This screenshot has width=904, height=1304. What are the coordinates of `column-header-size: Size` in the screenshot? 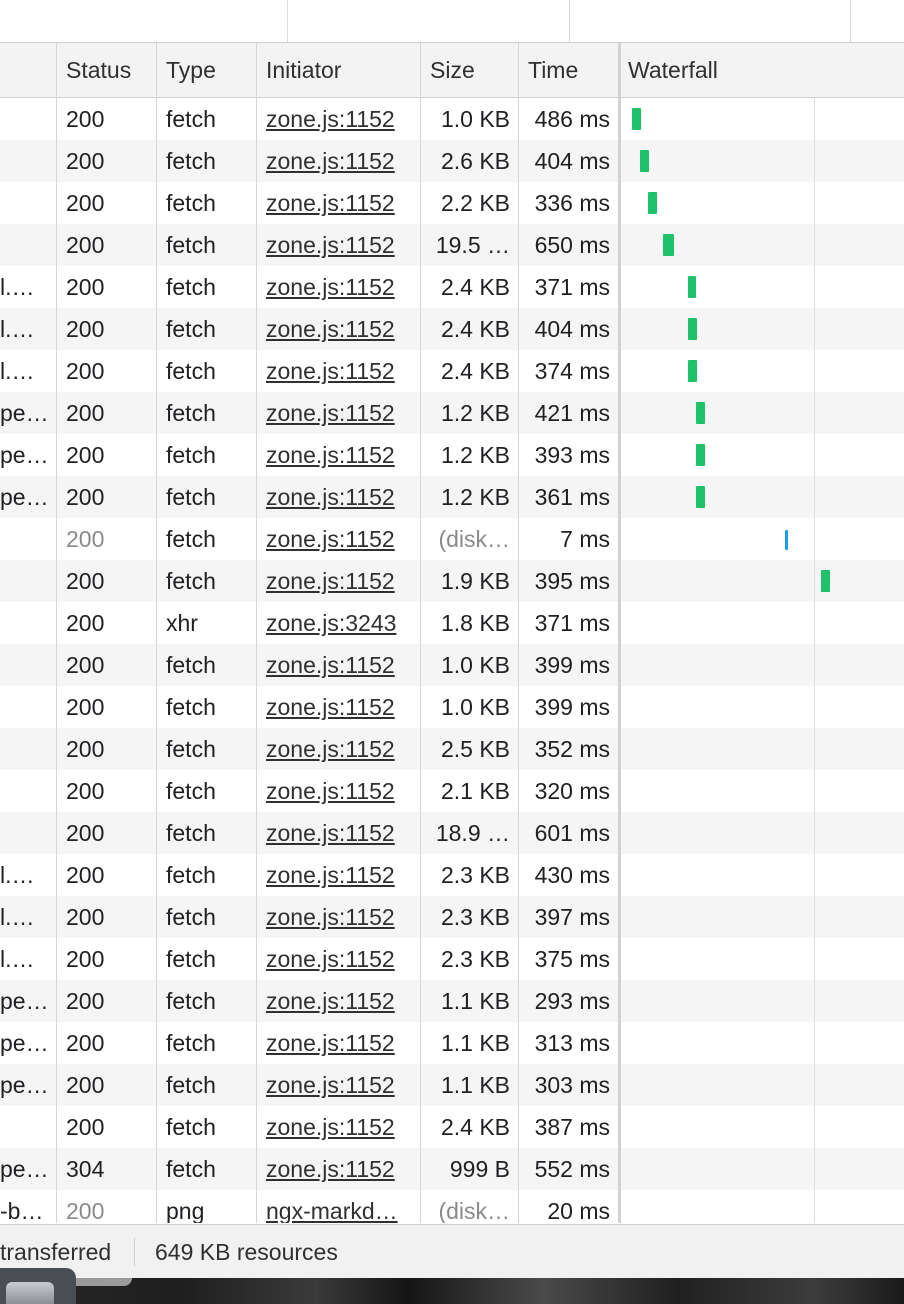 It's located at (470, 70).